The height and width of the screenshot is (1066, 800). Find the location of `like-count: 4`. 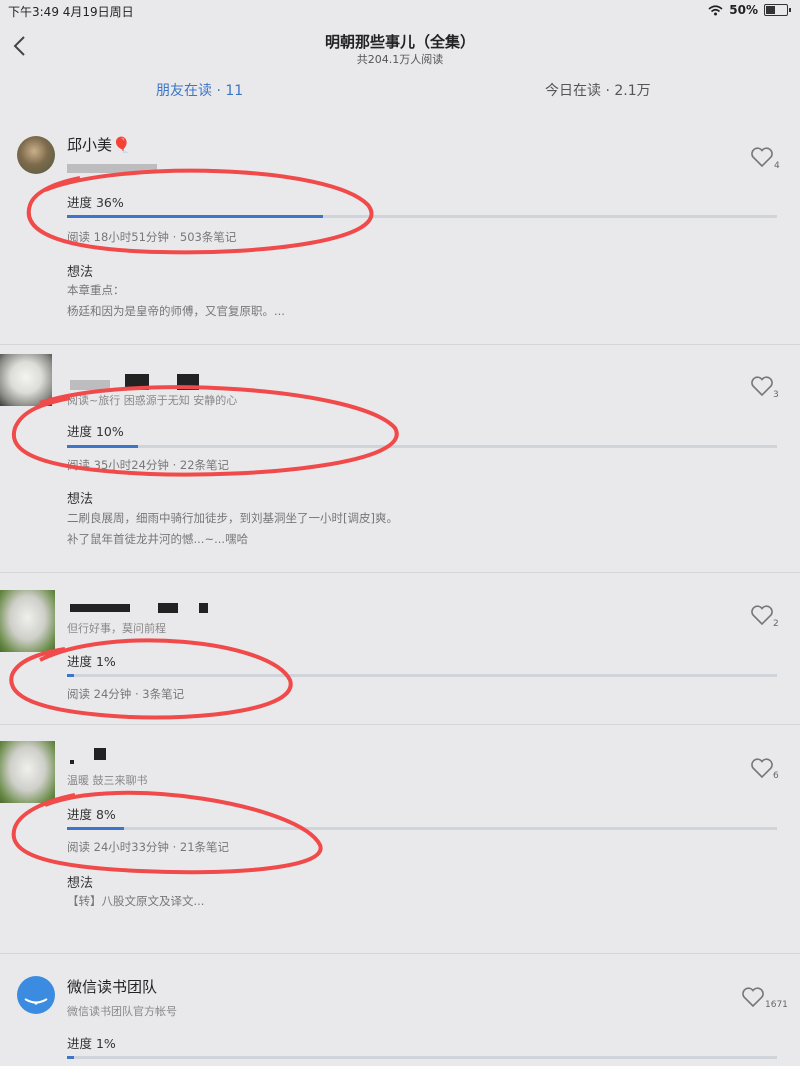

like-count: 4 is located at coordinates (777, 166).